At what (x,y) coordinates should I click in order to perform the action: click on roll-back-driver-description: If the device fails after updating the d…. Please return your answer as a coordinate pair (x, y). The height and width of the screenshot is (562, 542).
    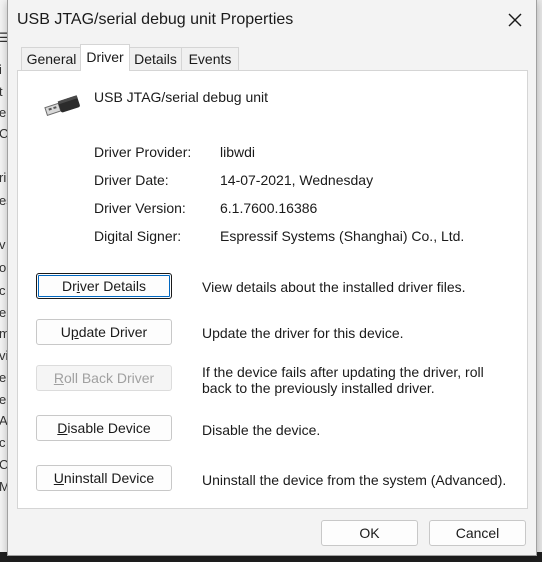
    Looking at the image, I should click on (343, 380).